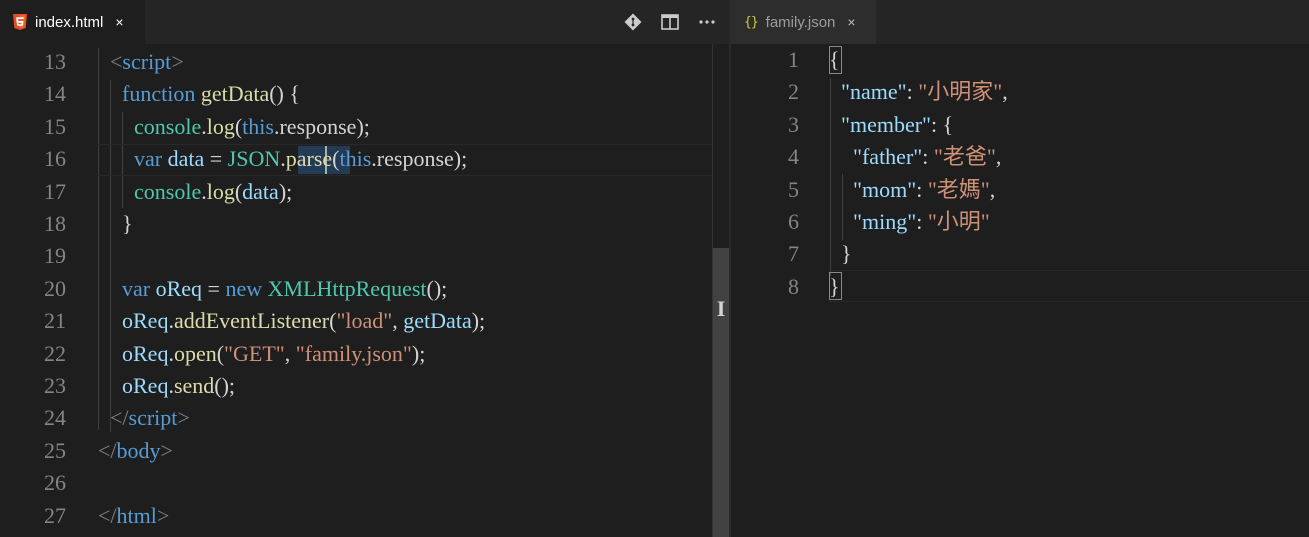 This screenshot has height=537, width=1309. What do you see at coordinates (364, 418) in the screenshot?
I see `code-line: 24 </script>` at bounding box center [364, 418].